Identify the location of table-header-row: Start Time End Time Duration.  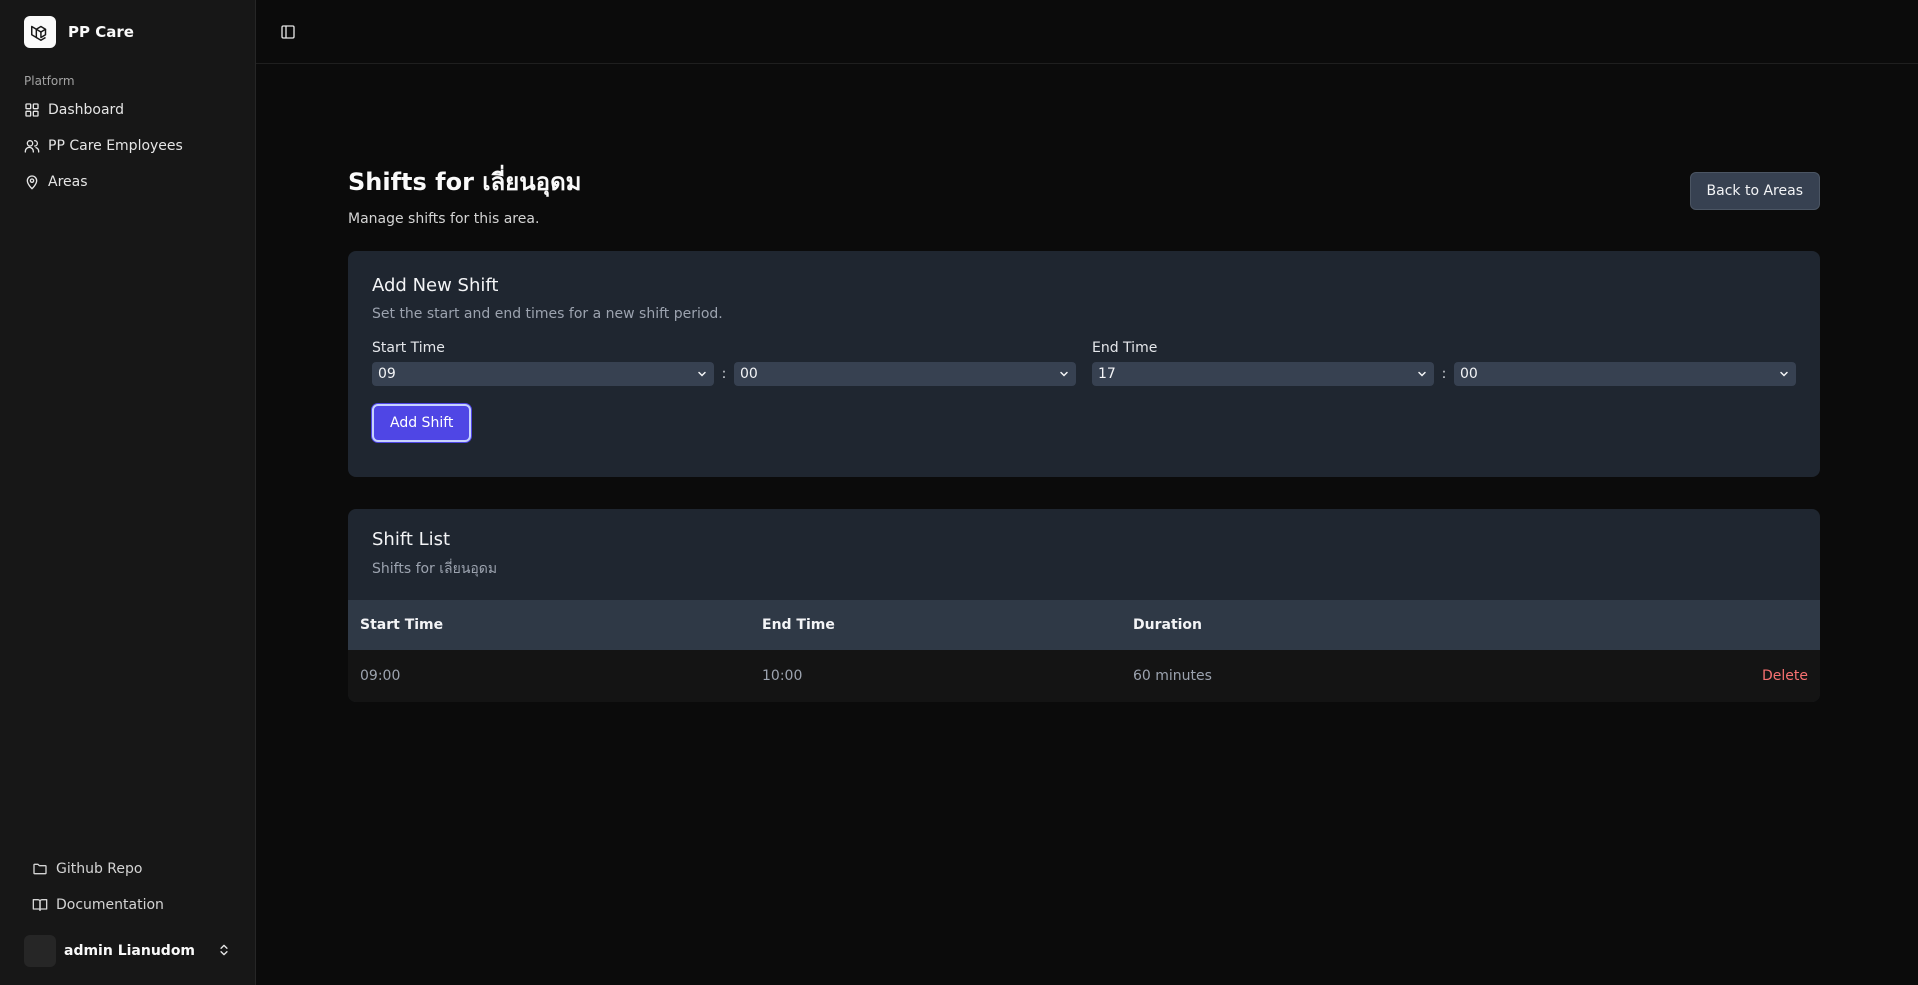
(1084, 625).